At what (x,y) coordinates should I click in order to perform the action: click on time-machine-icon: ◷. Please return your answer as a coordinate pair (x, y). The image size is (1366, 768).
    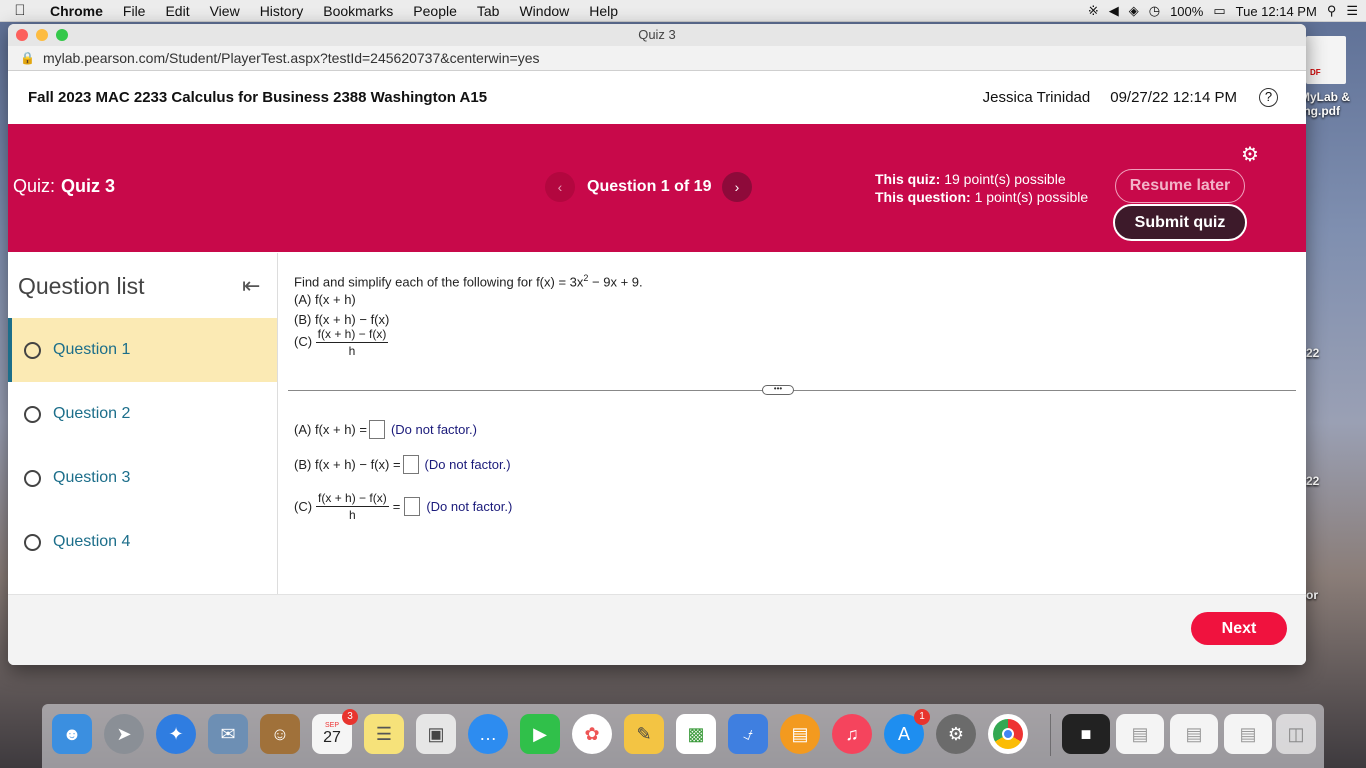
    Looking at the image, I should click on (1154, 11).